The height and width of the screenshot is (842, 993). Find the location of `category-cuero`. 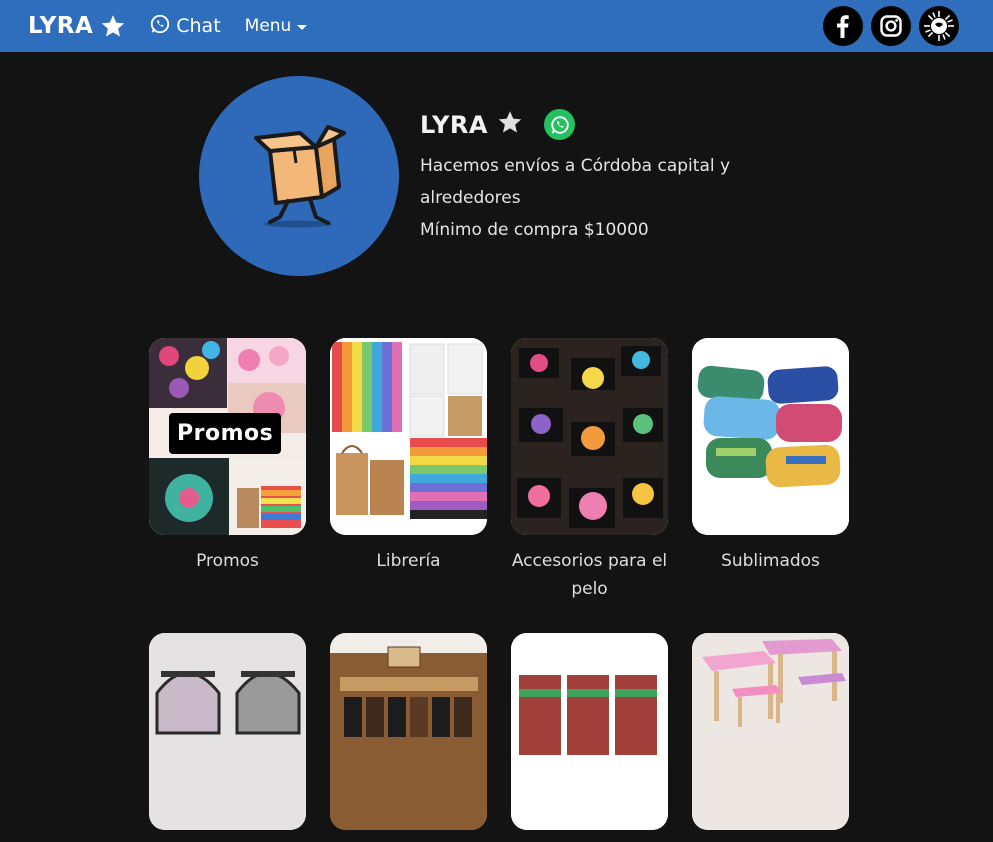

category-cuero is located at coordinates (408, 737).